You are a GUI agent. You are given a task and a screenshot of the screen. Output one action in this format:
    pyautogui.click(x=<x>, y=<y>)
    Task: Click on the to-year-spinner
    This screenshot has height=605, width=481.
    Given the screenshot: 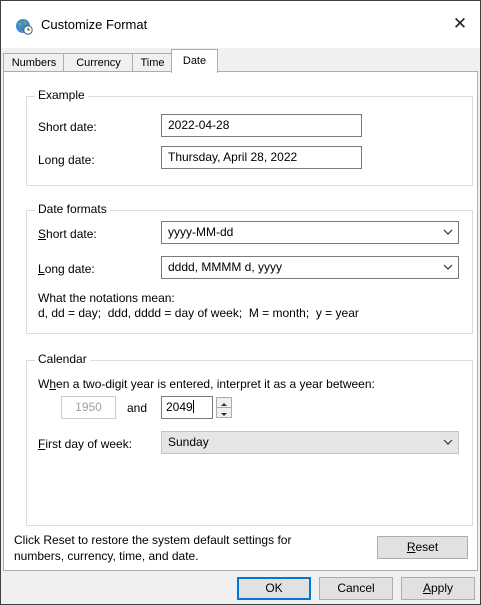 What is the action you would take?
    pyautogui.click(x=224, y=407)
    